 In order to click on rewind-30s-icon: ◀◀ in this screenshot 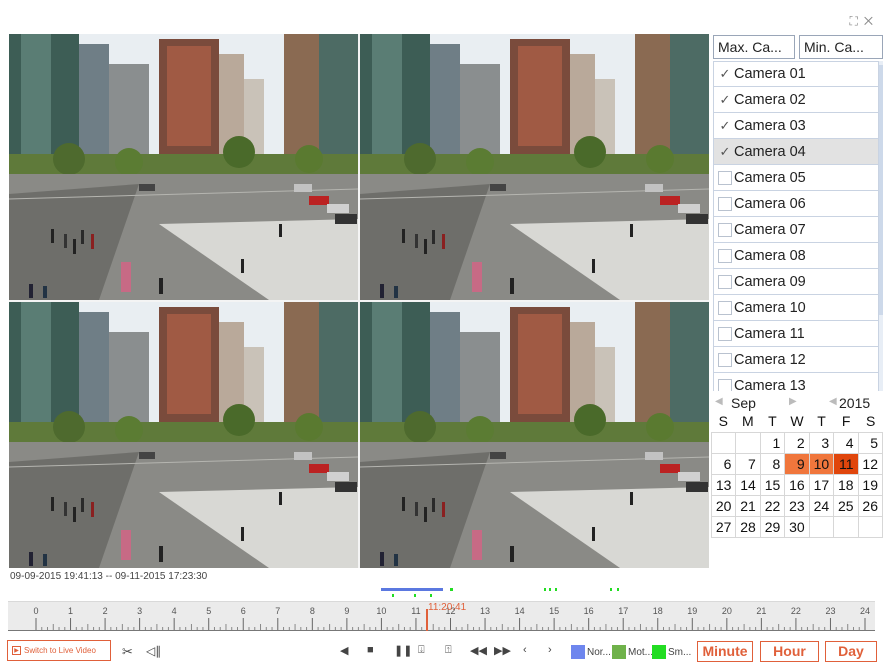, I will do `click(478, 650)`.